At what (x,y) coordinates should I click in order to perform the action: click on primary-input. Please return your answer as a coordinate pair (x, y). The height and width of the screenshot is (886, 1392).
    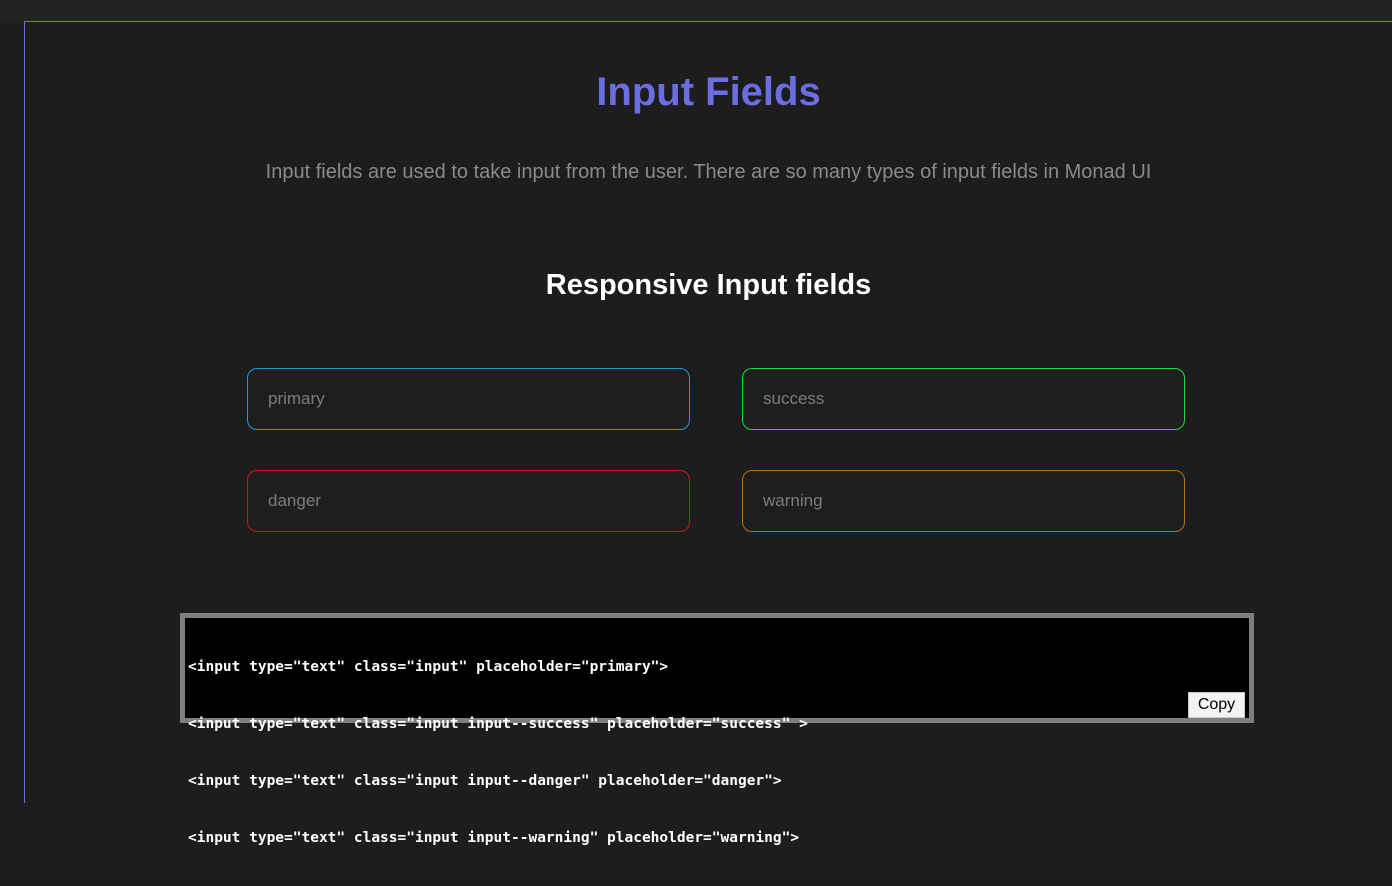
    Looking at the image, I should click on (468, 399).